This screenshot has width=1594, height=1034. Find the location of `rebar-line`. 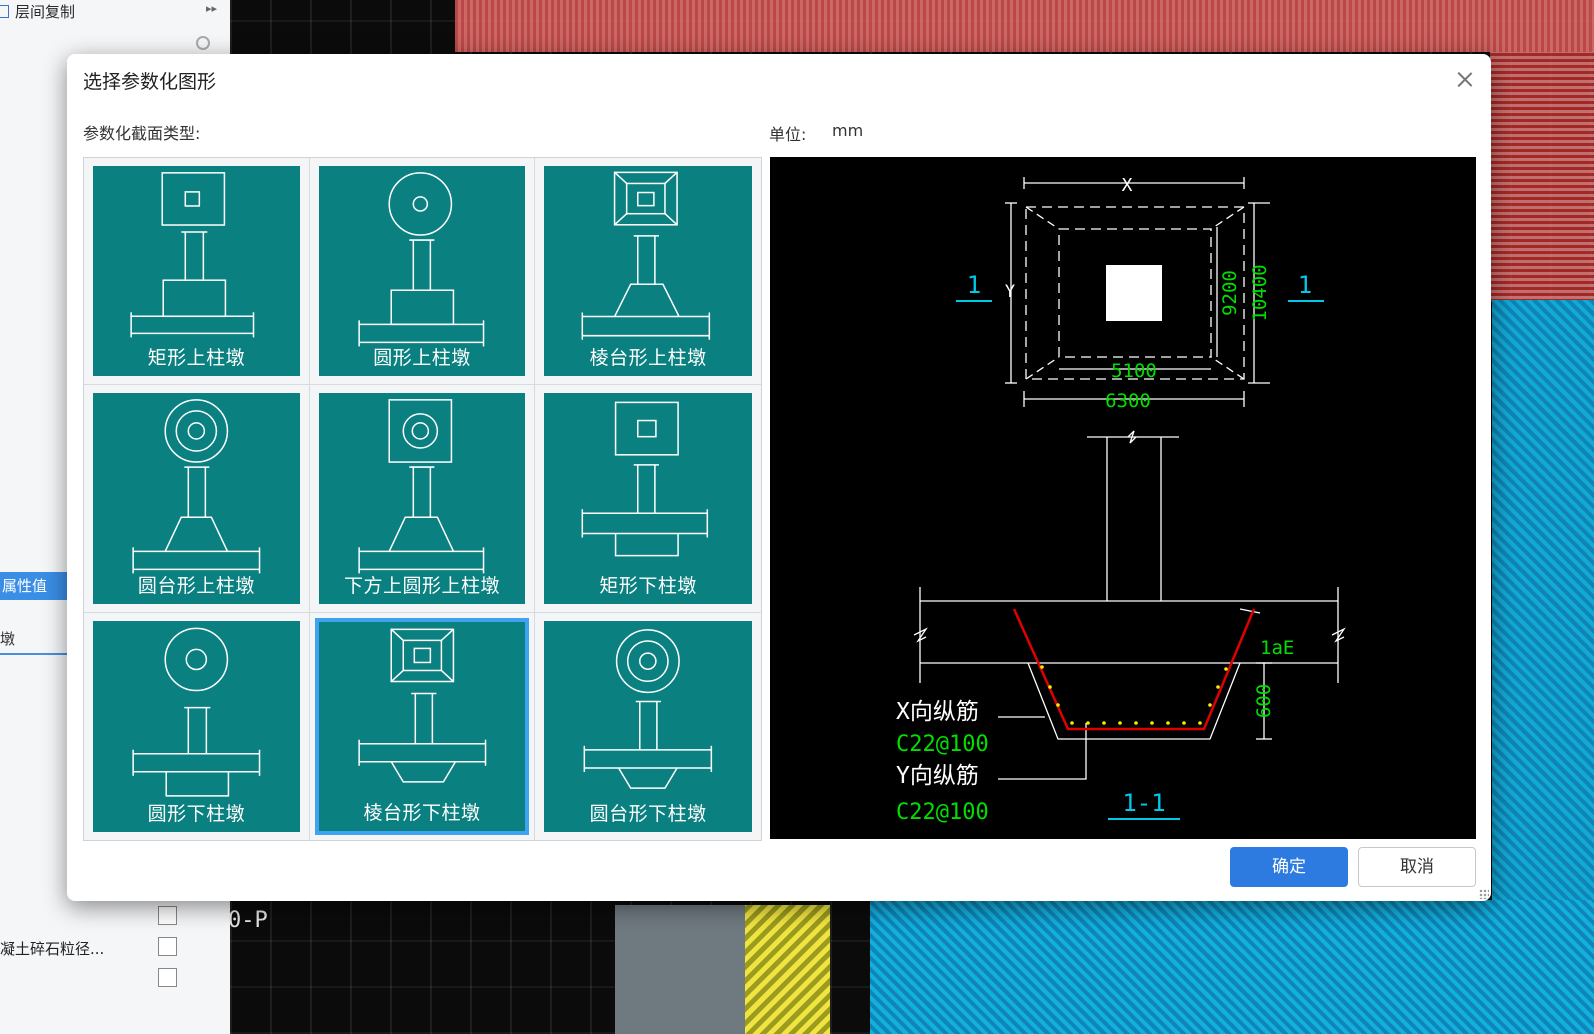

rebar-line is located at coordinates (1134, 669).